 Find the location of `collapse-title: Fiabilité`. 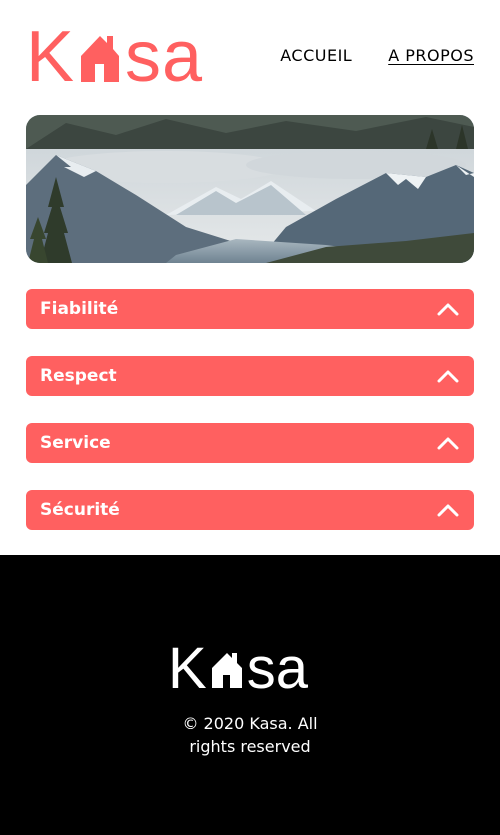

collapse-title: Fiabilité is located at coordinates (79, 309).